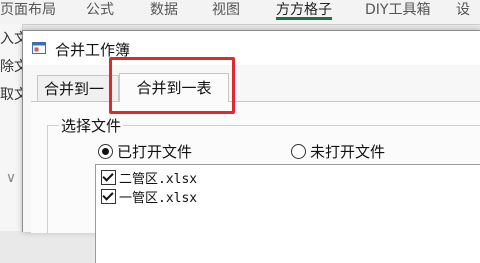  What do you see at coordinates (348, 152) in the screenshot?
I see `radio-unopened-label: 未打开文件` at bounding box center [348, 152].